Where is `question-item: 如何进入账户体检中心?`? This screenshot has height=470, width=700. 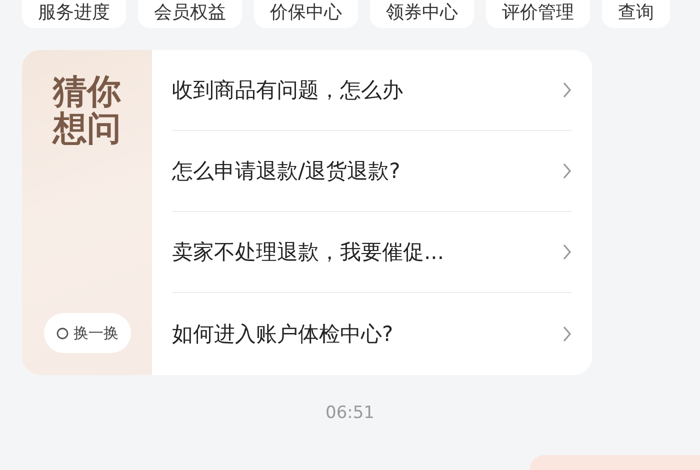
question-item: 如何进入账户体检中心? is located at coordinates (372, 333).